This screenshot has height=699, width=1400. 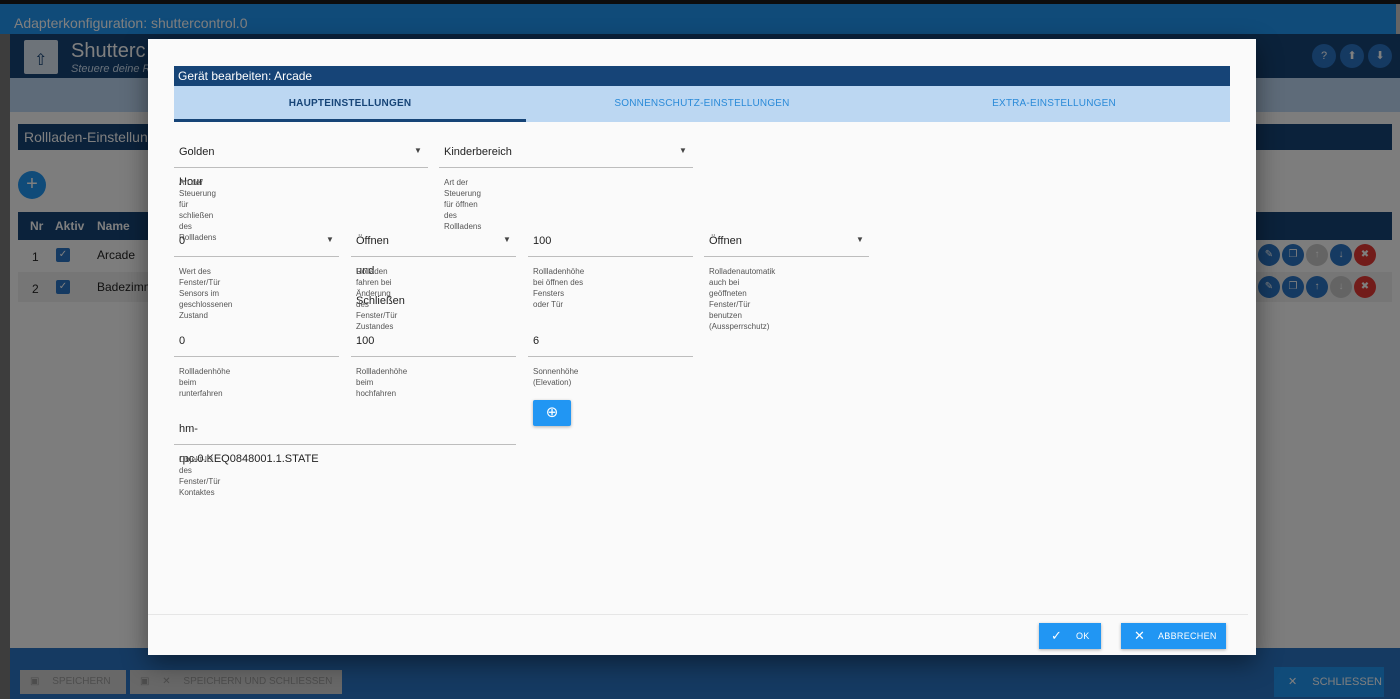 What do you see at coordinates (742, 282) in the screenshot?
I see `hint-line-1: Rolladenautomatik auch bei geöffneten` at bounding box center [742, 282].